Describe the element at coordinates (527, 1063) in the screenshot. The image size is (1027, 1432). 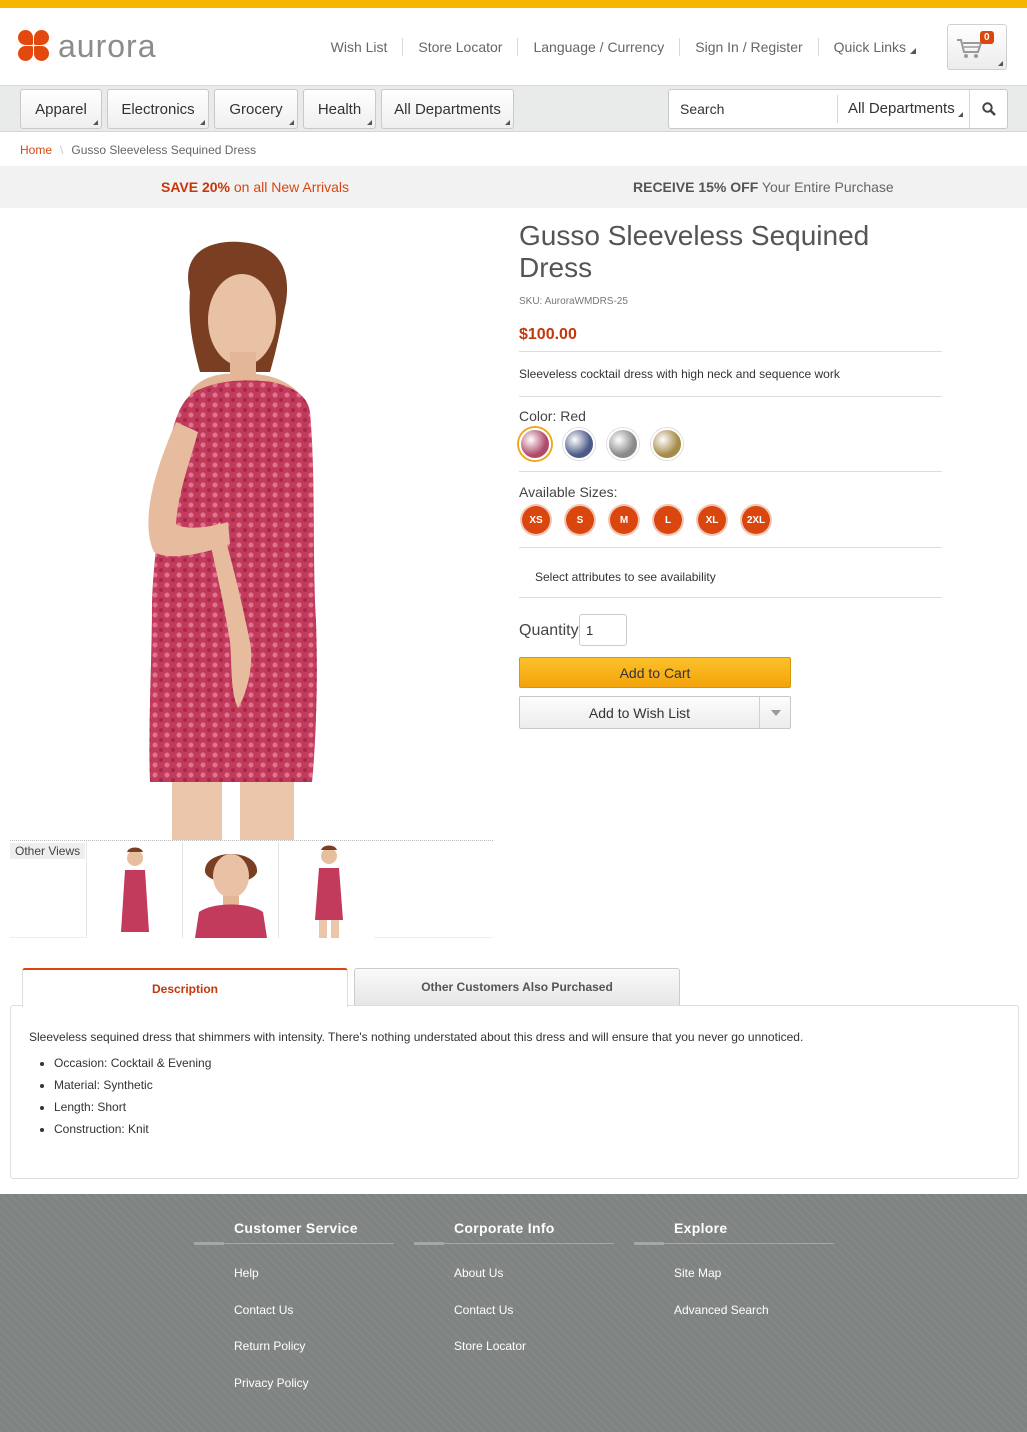
I see `list-item: Occasion: Cocktail & Evening` at that location.